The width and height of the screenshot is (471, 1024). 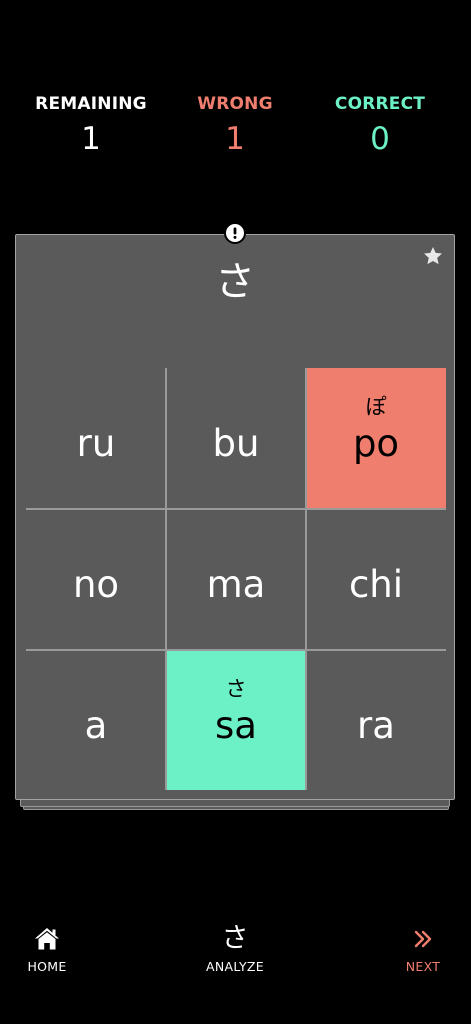 I want to click on answer-cell-romaji: bu, so click(x=236, y=443).